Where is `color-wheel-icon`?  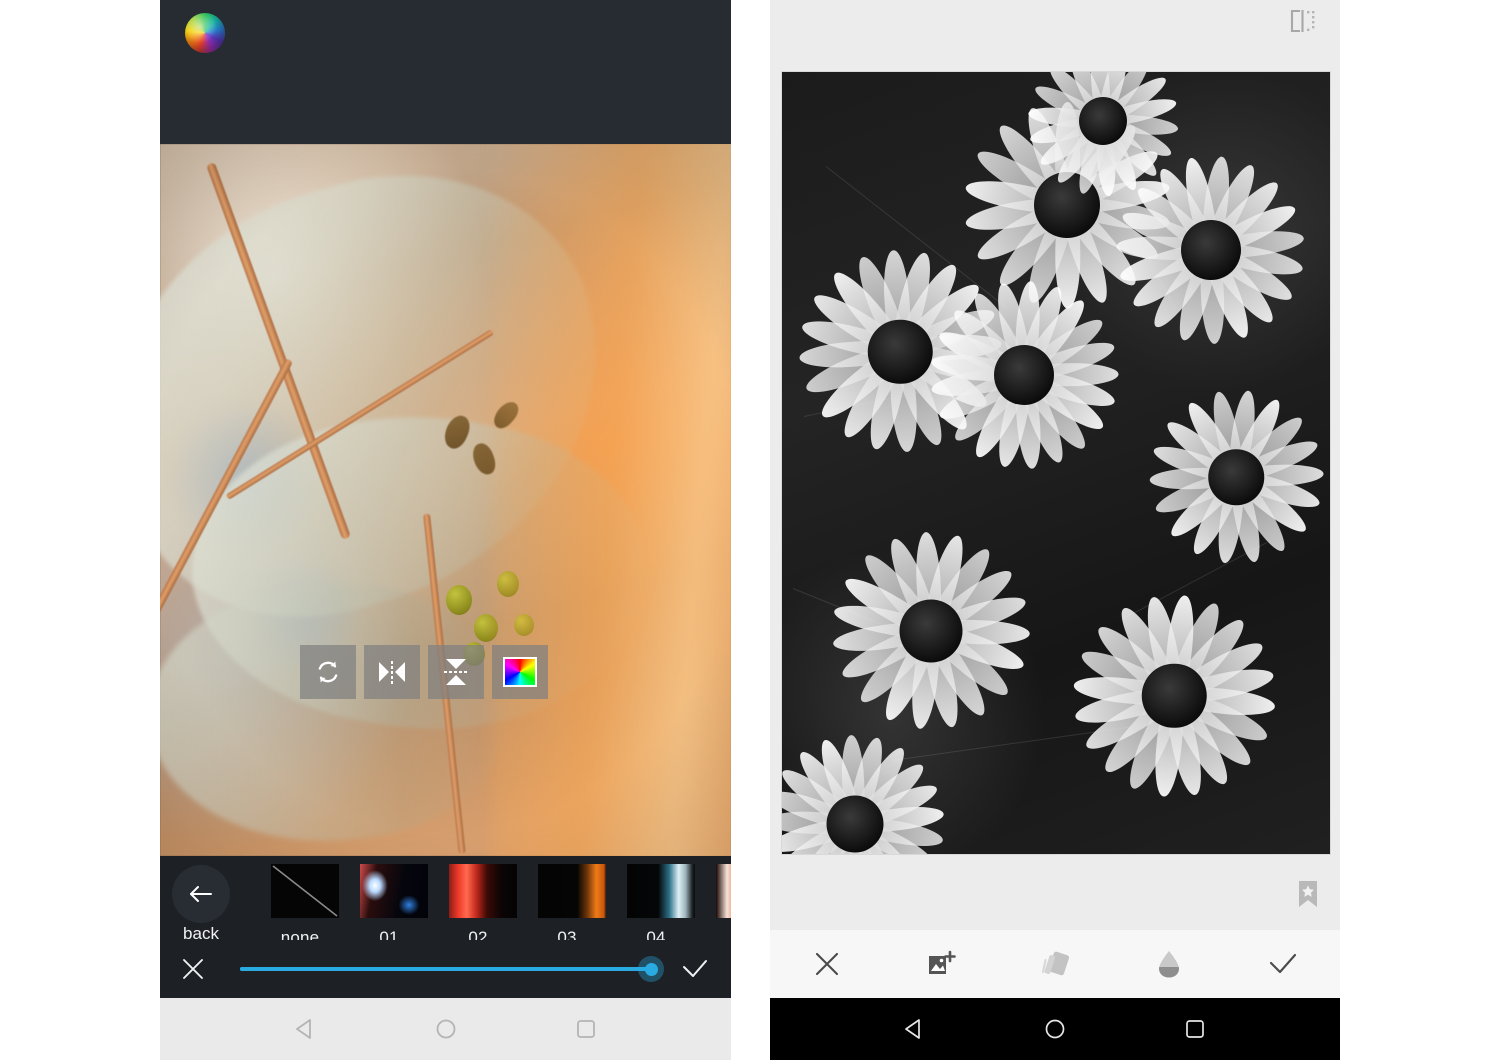 color-wheel-icon is located at coordinates (205, 33).